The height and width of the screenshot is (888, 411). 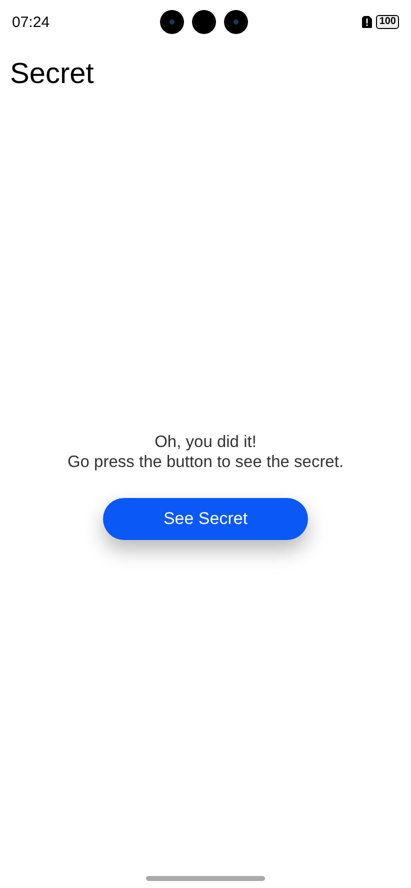 What do you see at coordinates (205, 878) in the screenshot?
I see `home-indicator` at bounding box center [205, 878].